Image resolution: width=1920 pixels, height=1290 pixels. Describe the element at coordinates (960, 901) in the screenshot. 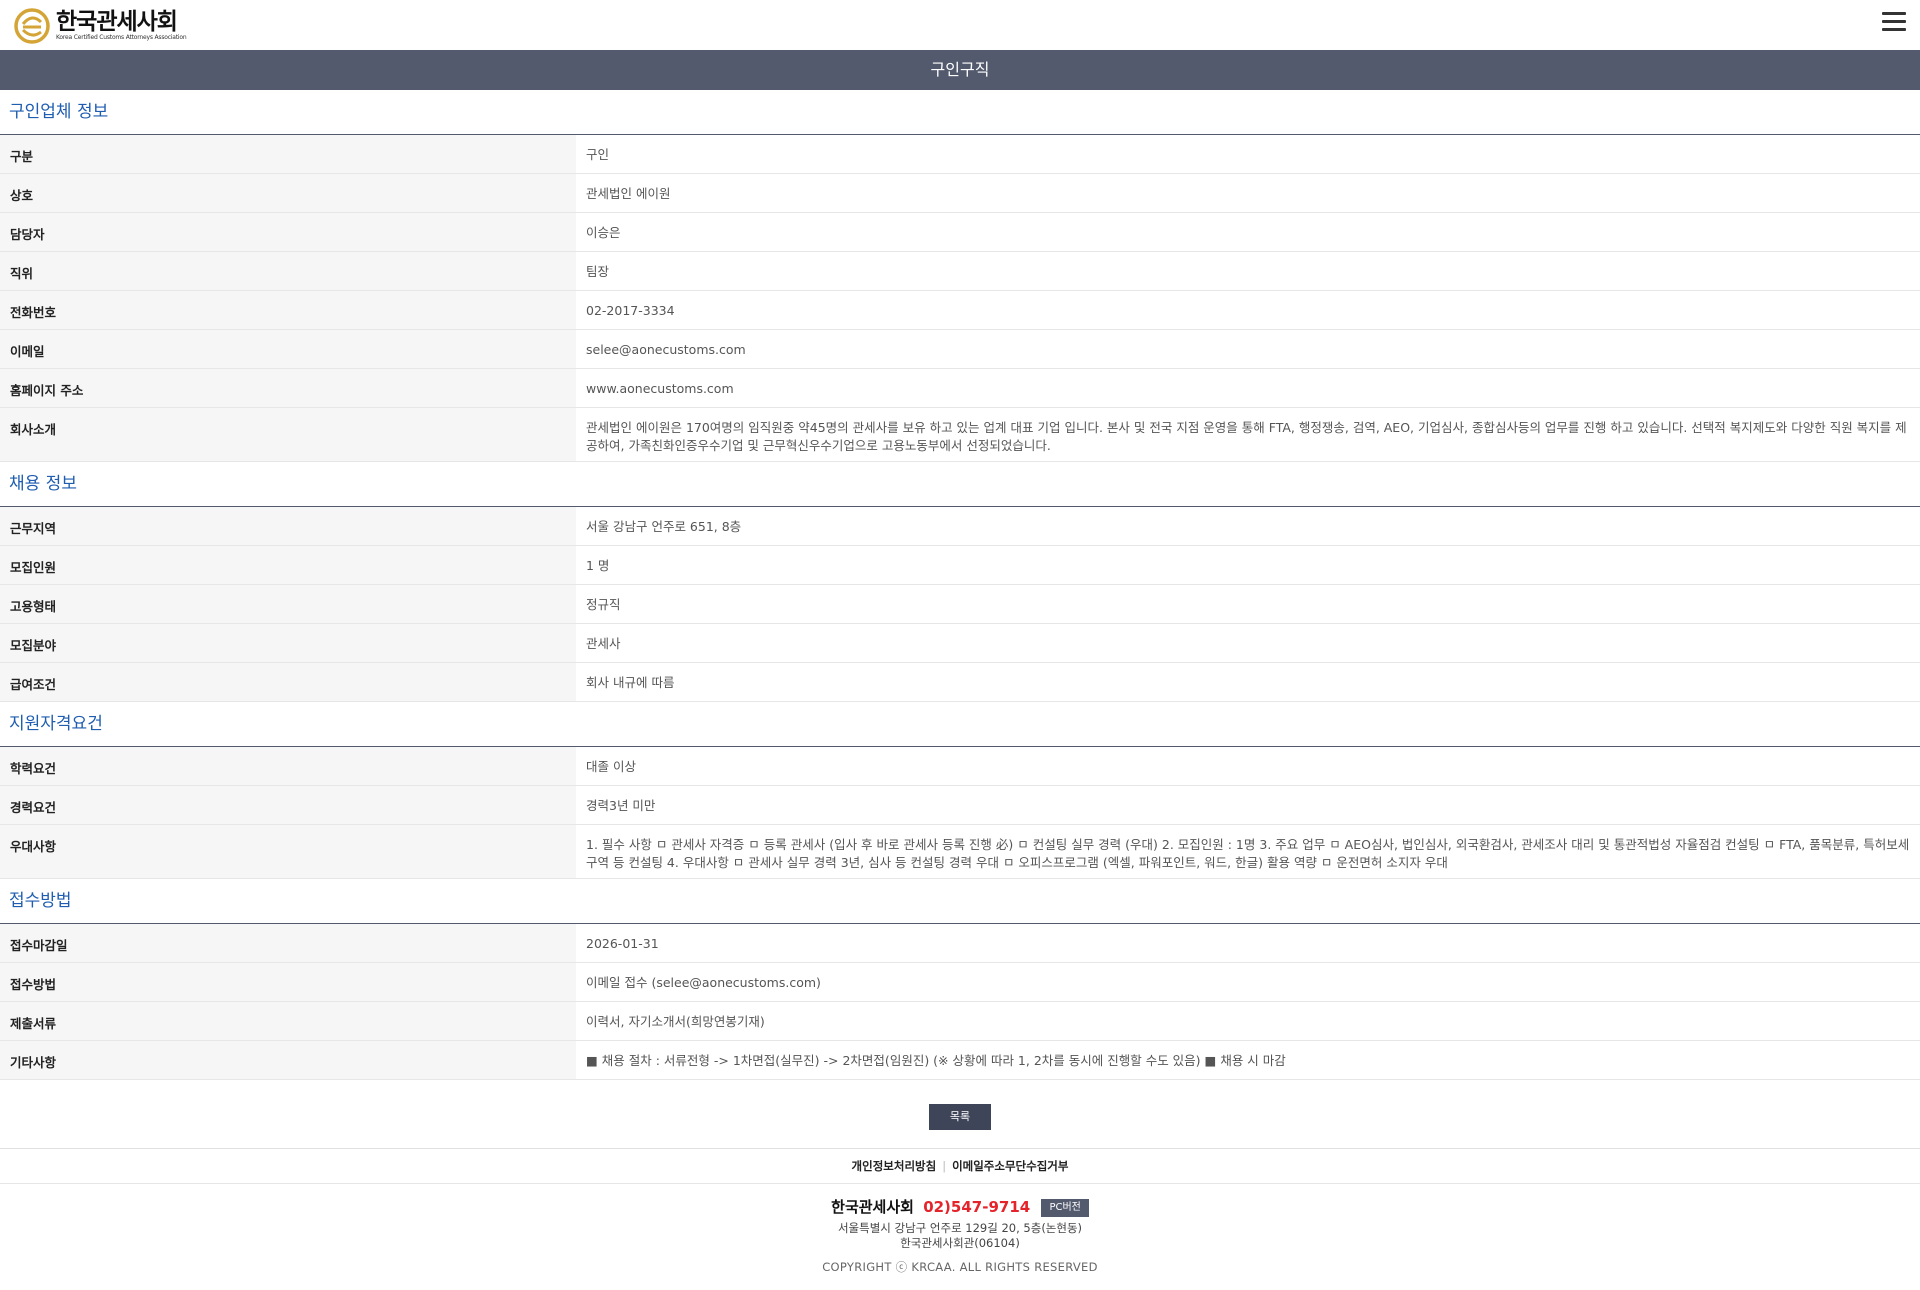

I see `section-title: 접수방법` at that location.